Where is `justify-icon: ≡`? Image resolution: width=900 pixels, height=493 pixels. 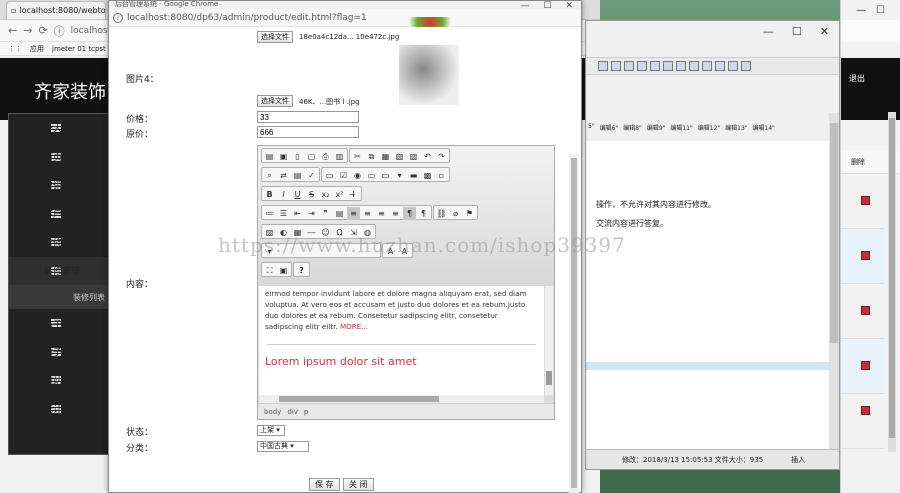 justify-icon: ≡ is located at coordinates (395, 213).